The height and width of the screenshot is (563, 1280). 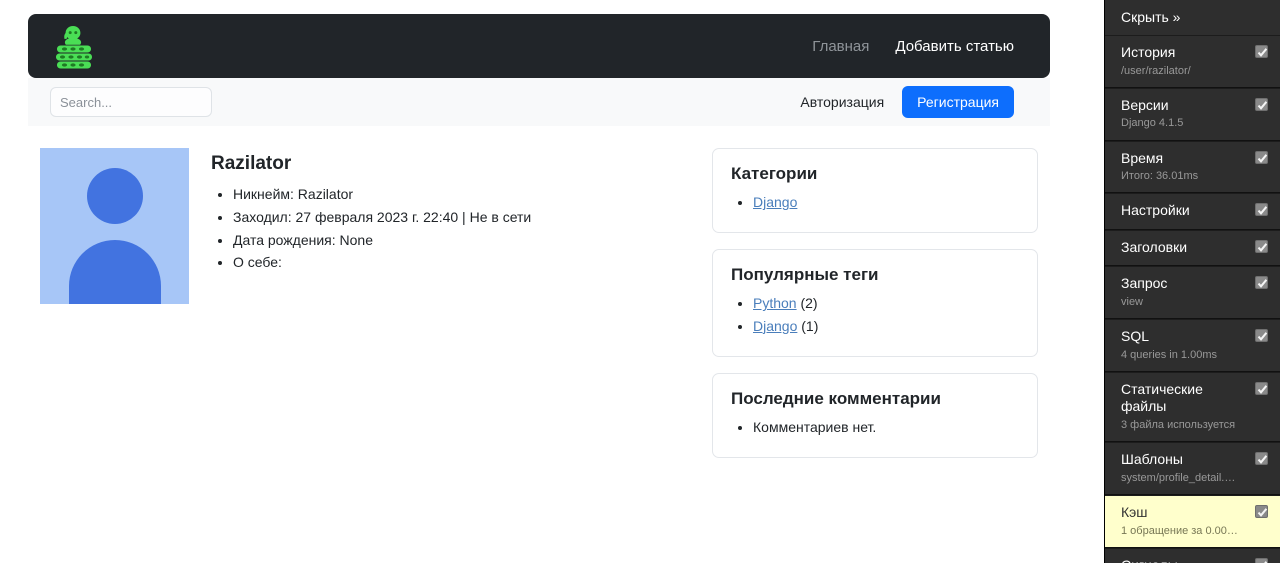 I want to click on toolbar-panel-7: SQL 4 queries in 1.00ms, so click(x=1192, y=345).